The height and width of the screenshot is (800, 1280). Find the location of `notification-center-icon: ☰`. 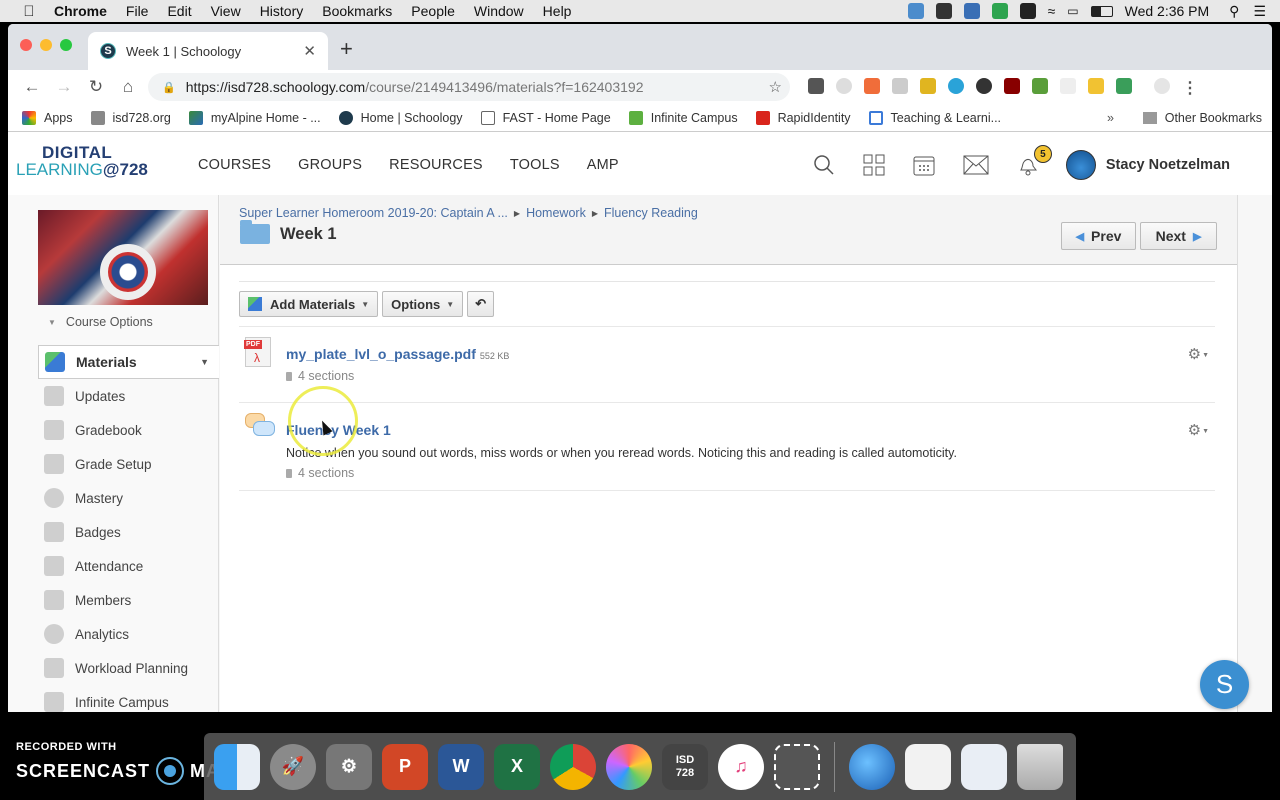

notification-center-icon: ☰ is located at coordinates (1259, 11).